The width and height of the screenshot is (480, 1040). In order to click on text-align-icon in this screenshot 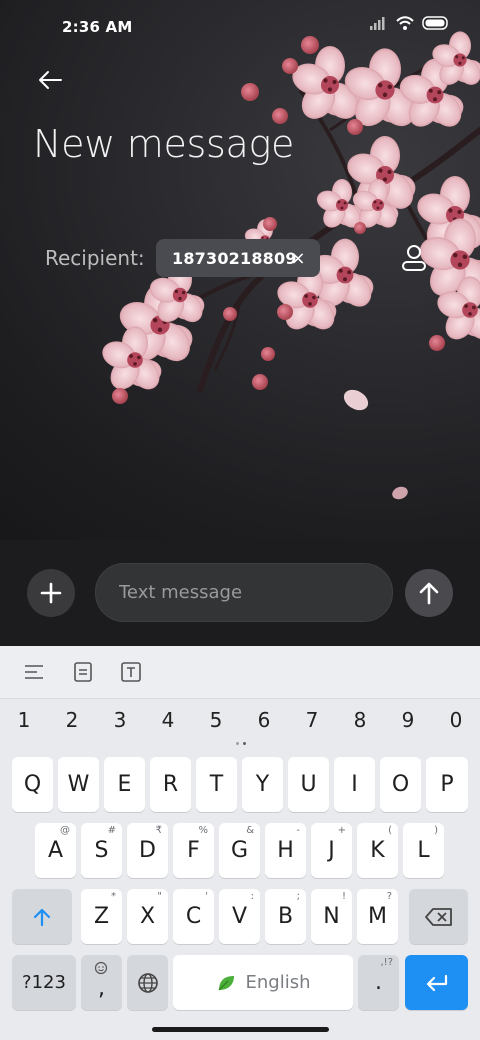, I will do `click(34, 672)`.